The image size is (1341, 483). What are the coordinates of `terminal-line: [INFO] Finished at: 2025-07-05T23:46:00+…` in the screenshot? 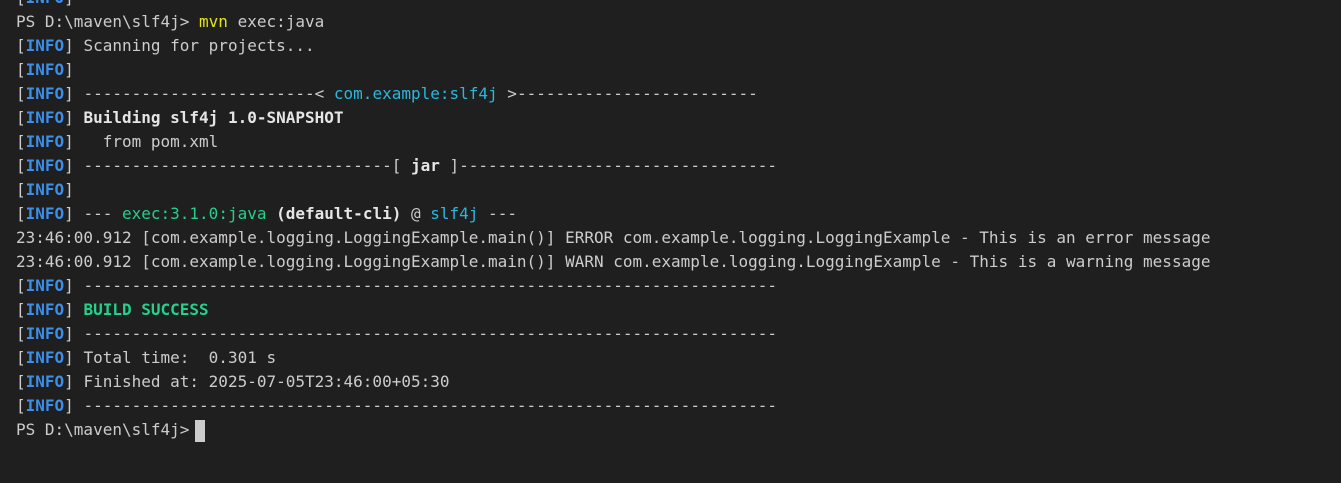 It's located at (613, 382).